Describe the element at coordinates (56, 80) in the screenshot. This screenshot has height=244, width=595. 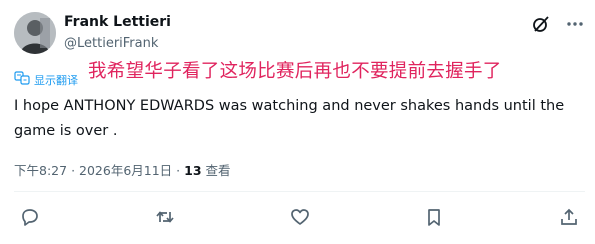
I see `show-translation-link: 显示翻译` at that location.